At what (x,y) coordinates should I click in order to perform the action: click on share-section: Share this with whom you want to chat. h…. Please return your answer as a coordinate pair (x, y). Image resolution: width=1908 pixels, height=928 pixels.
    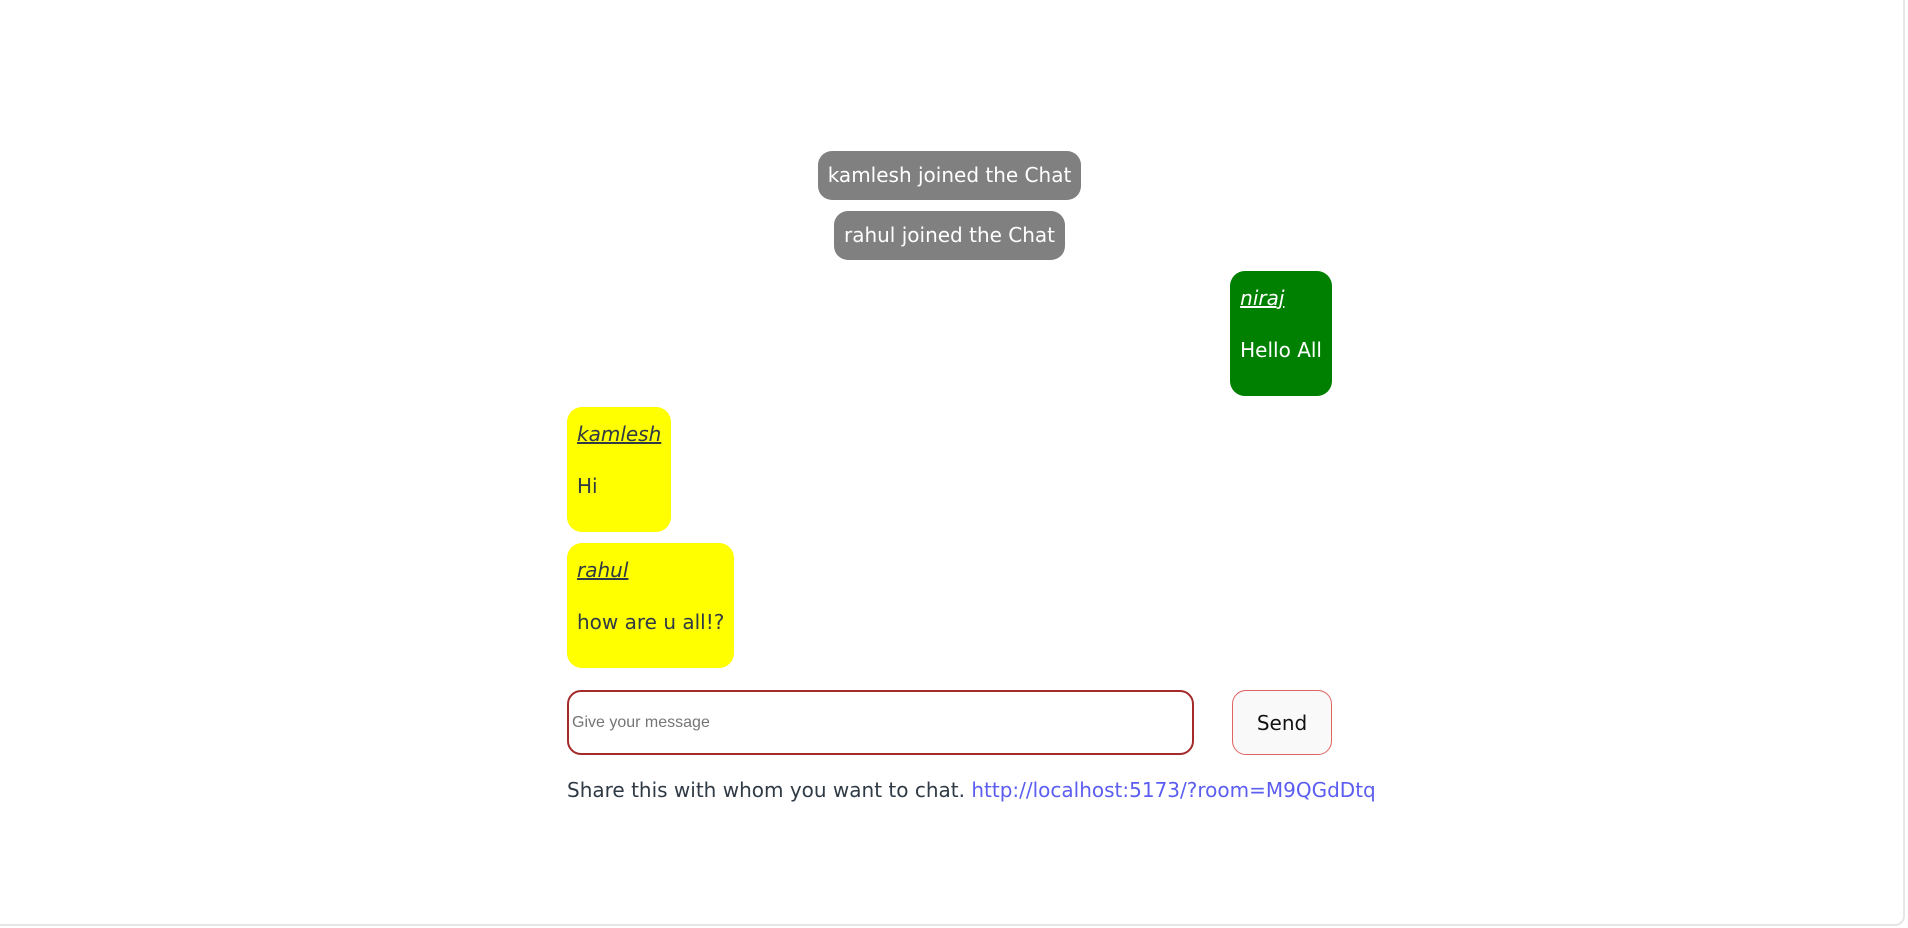
    Looking at the image, I should click on (971, 790).